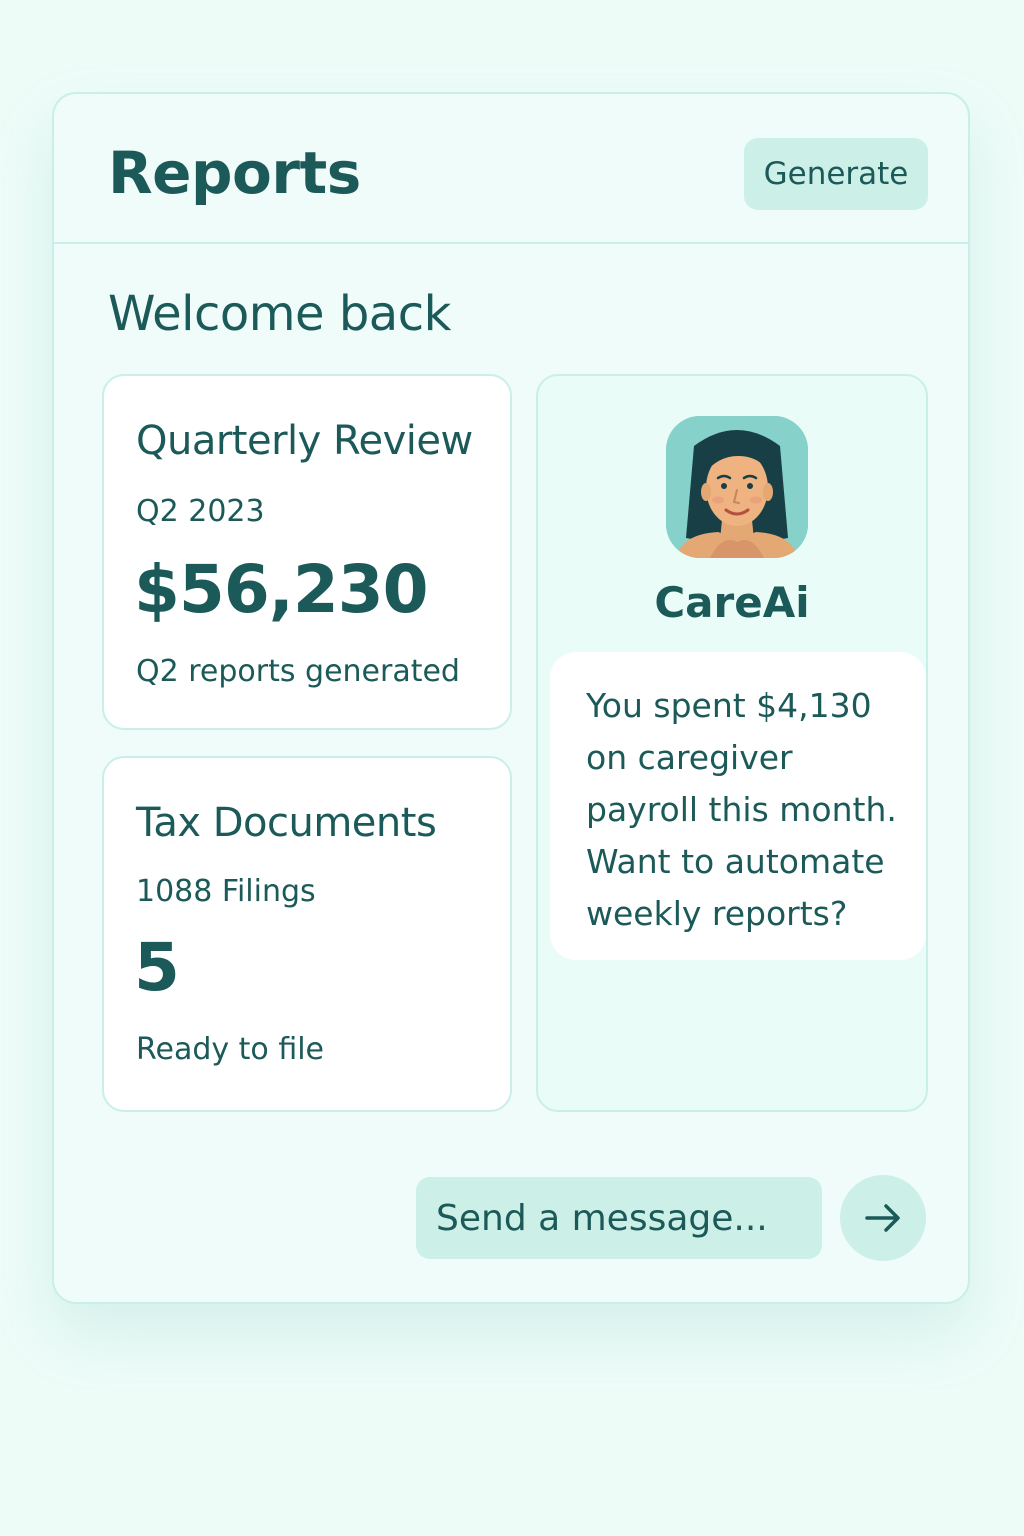 The width and height of the screenshot is (1024, 1536). What do you see at coordinates (836, 174) in the screenshot?
I see `generate-button: Generate` at bounding box center [836, 174].